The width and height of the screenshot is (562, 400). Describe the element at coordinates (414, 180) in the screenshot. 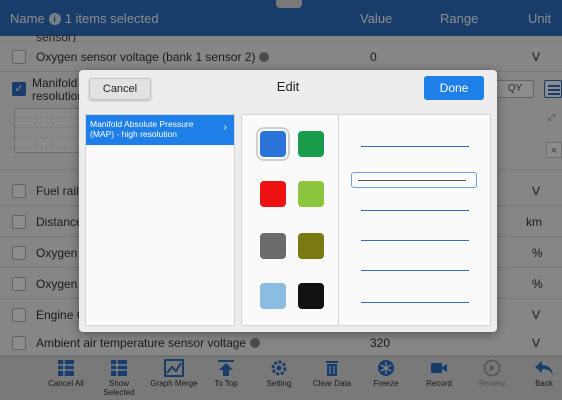

I see `line-style-option-selected` at that location.